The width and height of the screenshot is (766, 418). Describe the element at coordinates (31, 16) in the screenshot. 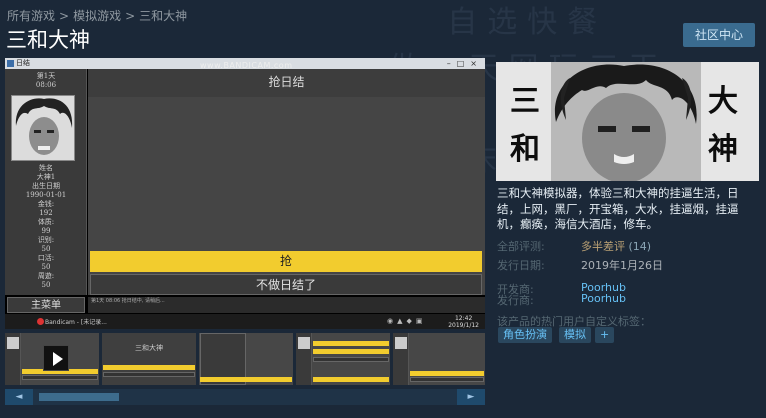

I see `breadcrumb-all-games: 所有游戏` at that location.